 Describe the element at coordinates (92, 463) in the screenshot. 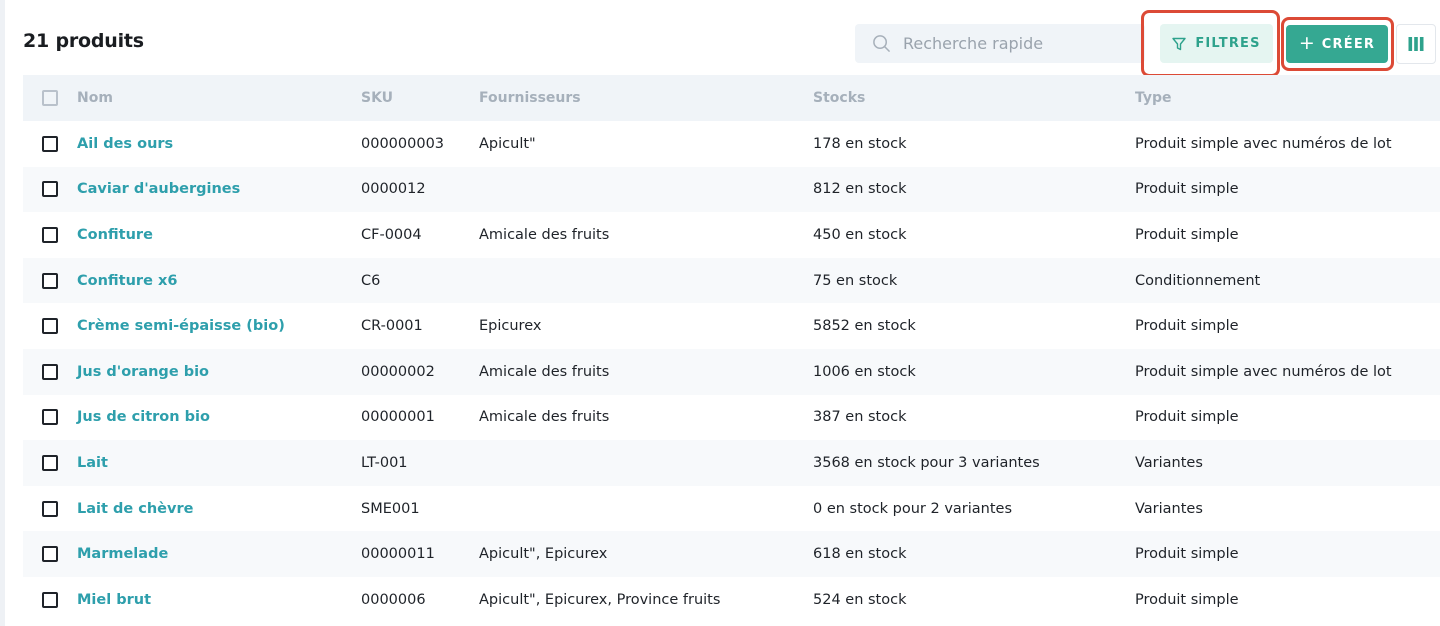

I see `product-name-link: Lait` at that location.